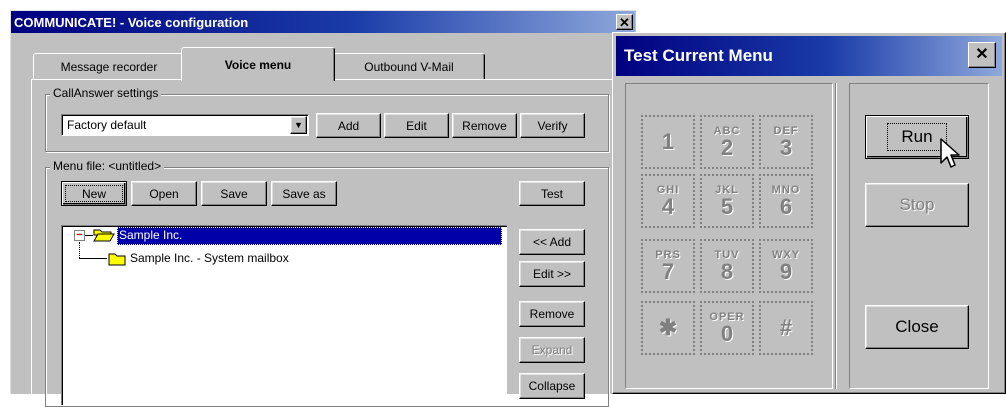 This screenshot has width=1006, height=407. I want to click on keypad-key-star: ✱, so click(668, 328).